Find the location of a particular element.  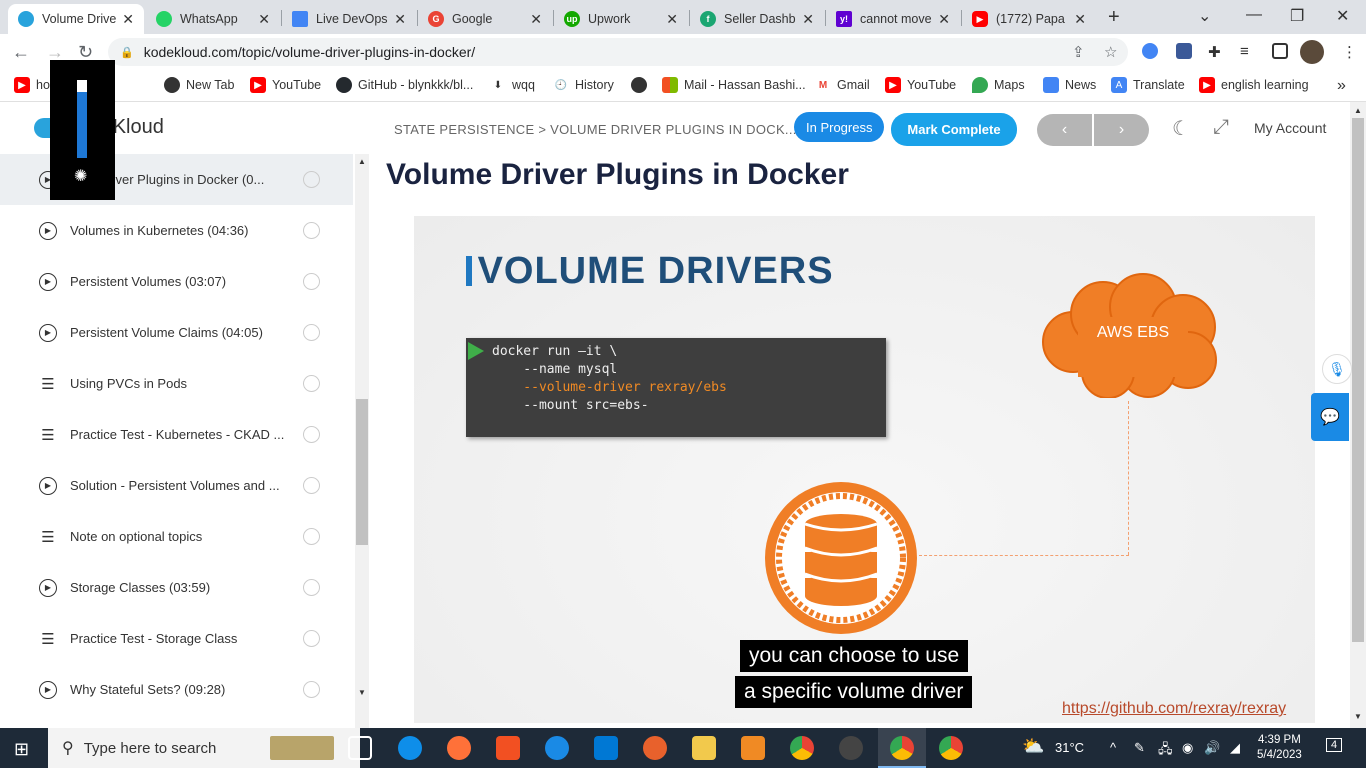

chrome-profile-icon is located at coordinates (902, 748).